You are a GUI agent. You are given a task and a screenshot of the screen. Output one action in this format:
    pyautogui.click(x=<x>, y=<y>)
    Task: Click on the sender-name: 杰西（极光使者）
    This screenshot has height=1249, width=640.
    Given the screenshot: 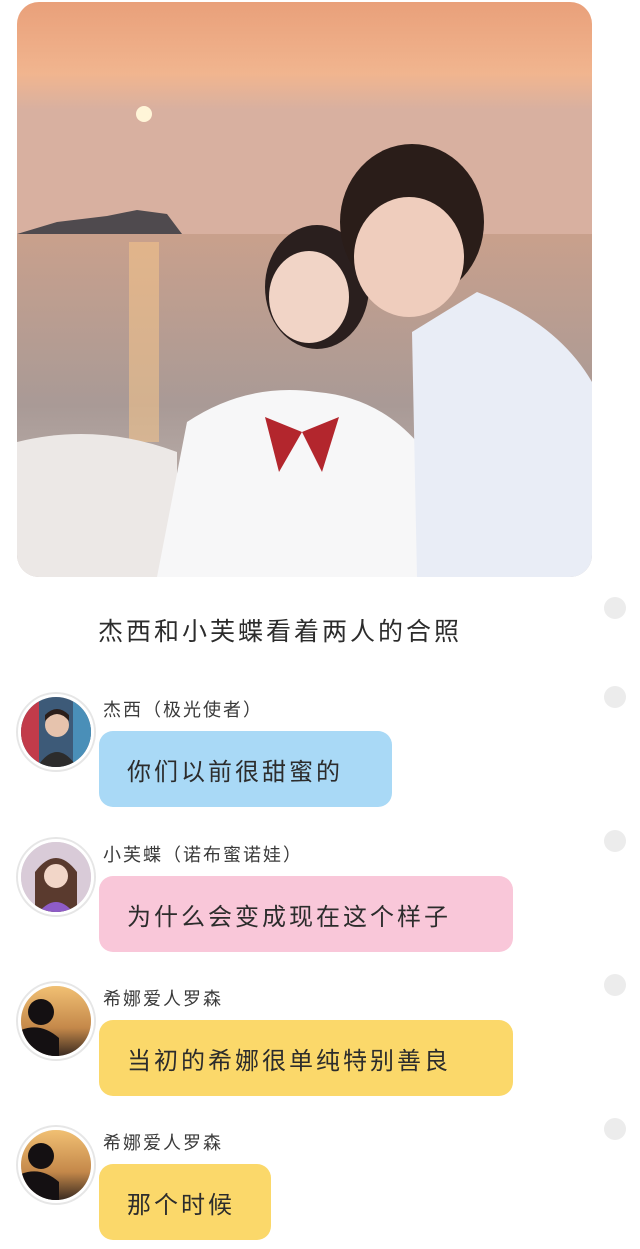 What is the action you would take?
    pyautogui.click(x=183, y=710)
    